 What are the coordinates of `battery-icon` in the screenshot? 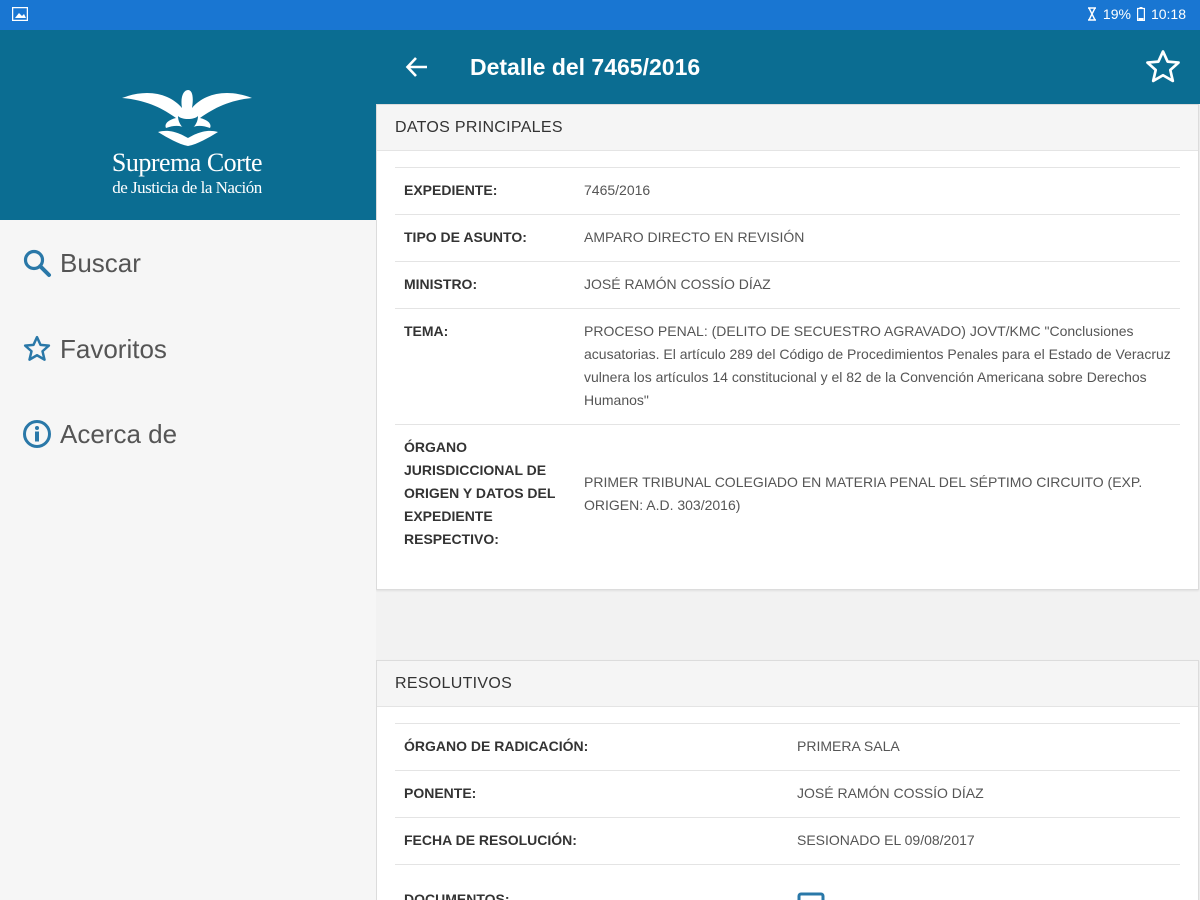 It's located at (1140, 14).